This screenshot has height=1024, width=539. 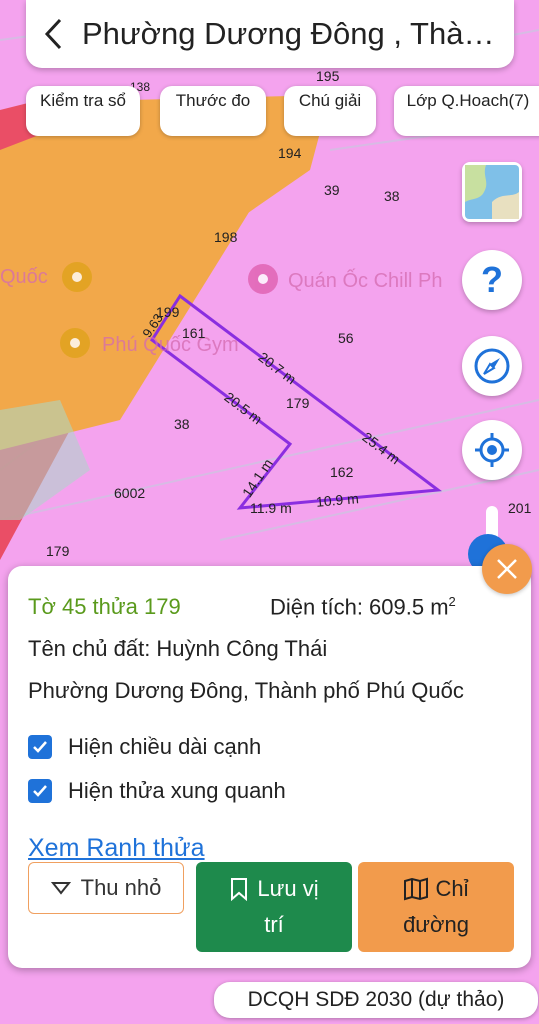 I want to click on owner-name: Tên chủ đất: Huỳnh Công Thái, so click(x=178, y=648).